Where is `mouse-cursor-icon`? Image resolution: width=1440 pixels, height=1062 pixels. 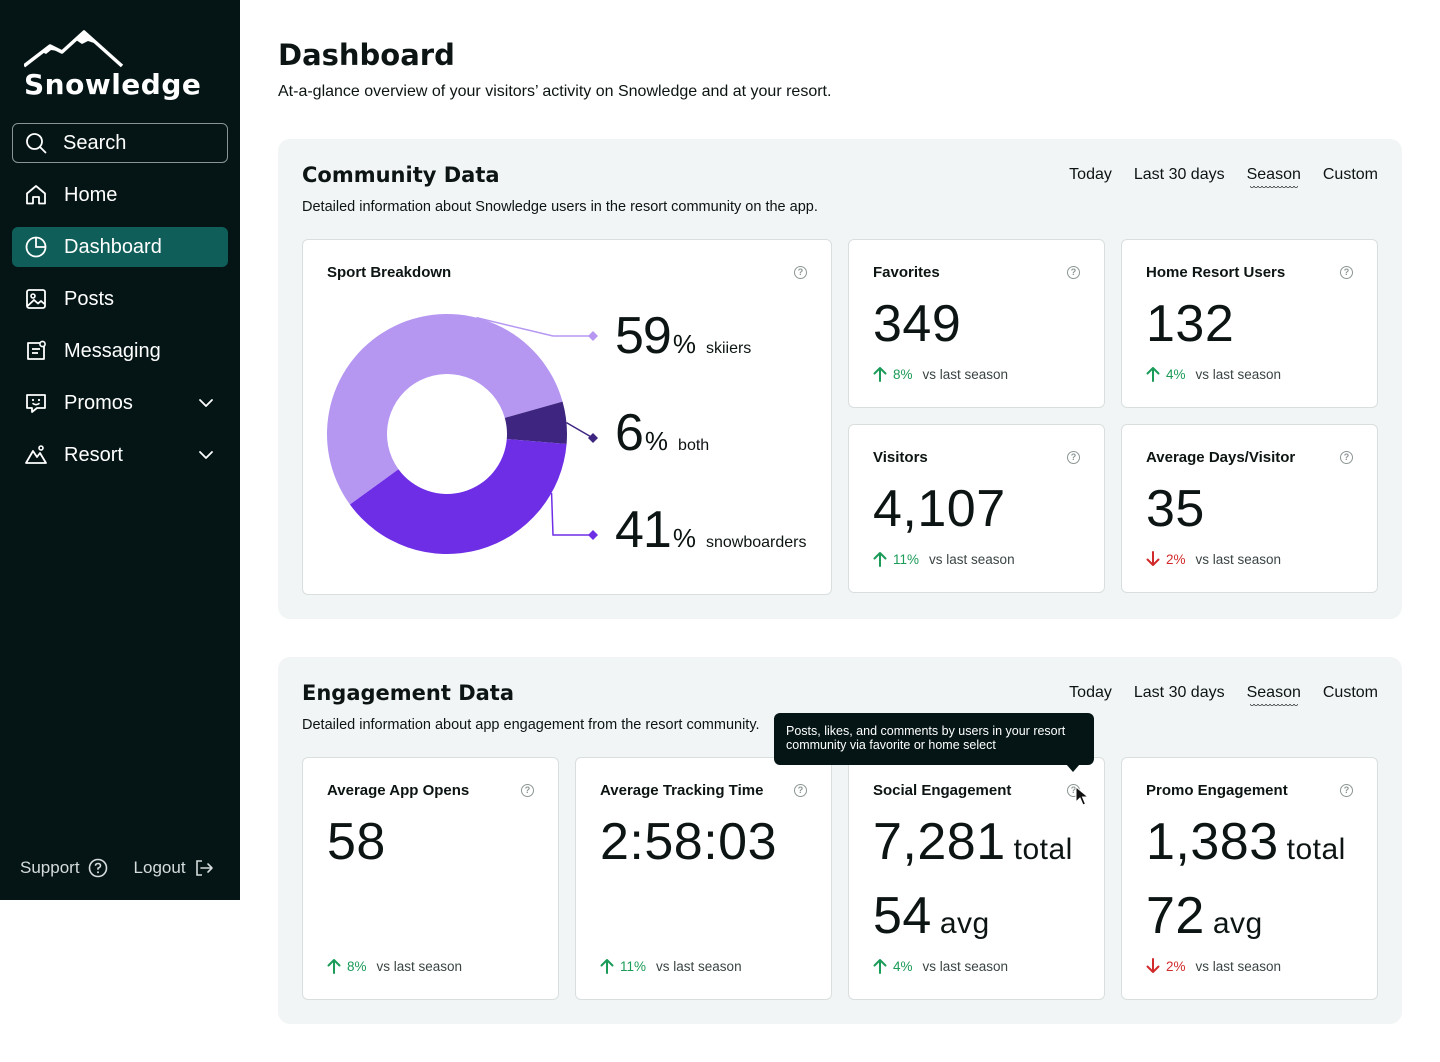 mouse-cursor-icon is located at coordinates (1082, 796).